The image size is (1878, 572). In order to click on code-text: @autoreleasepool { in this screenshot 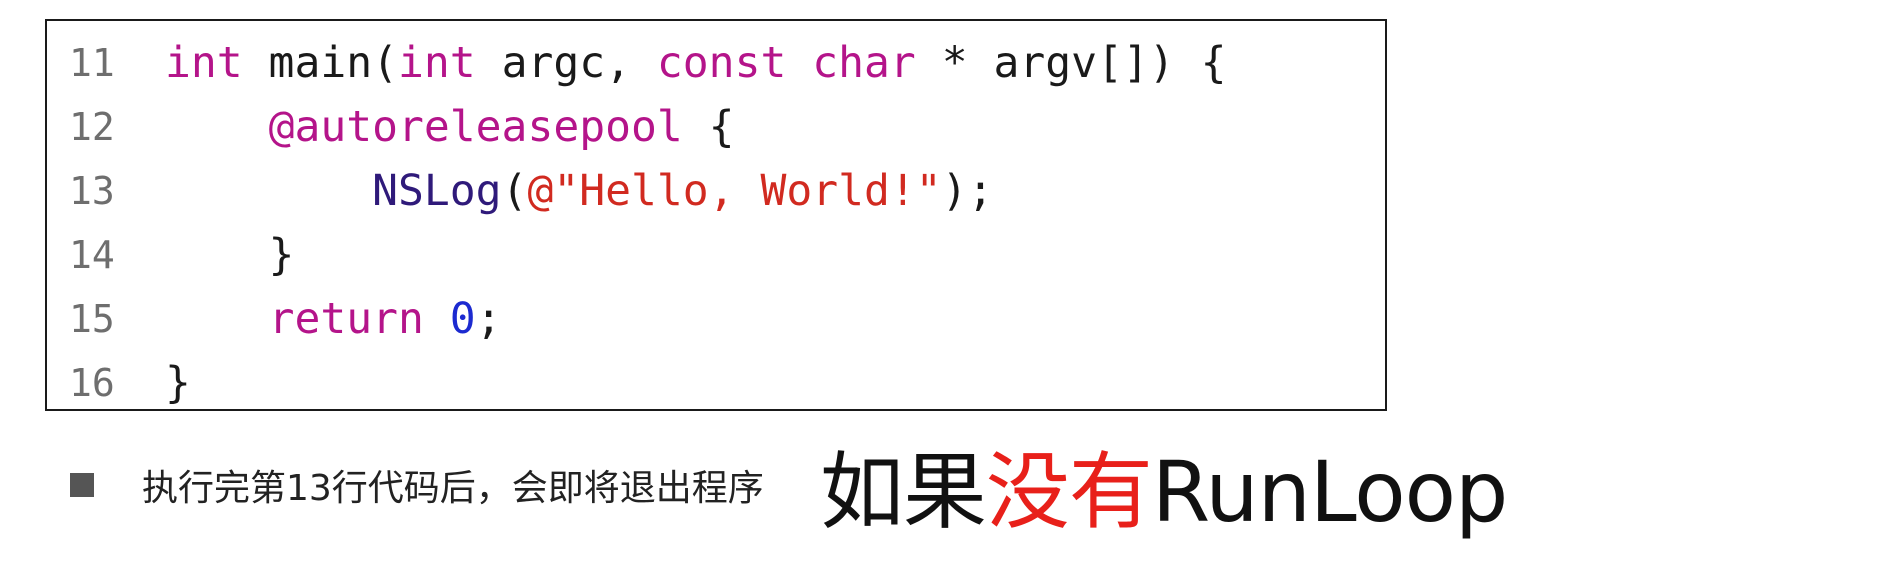, I will do `click(450, 127)`.